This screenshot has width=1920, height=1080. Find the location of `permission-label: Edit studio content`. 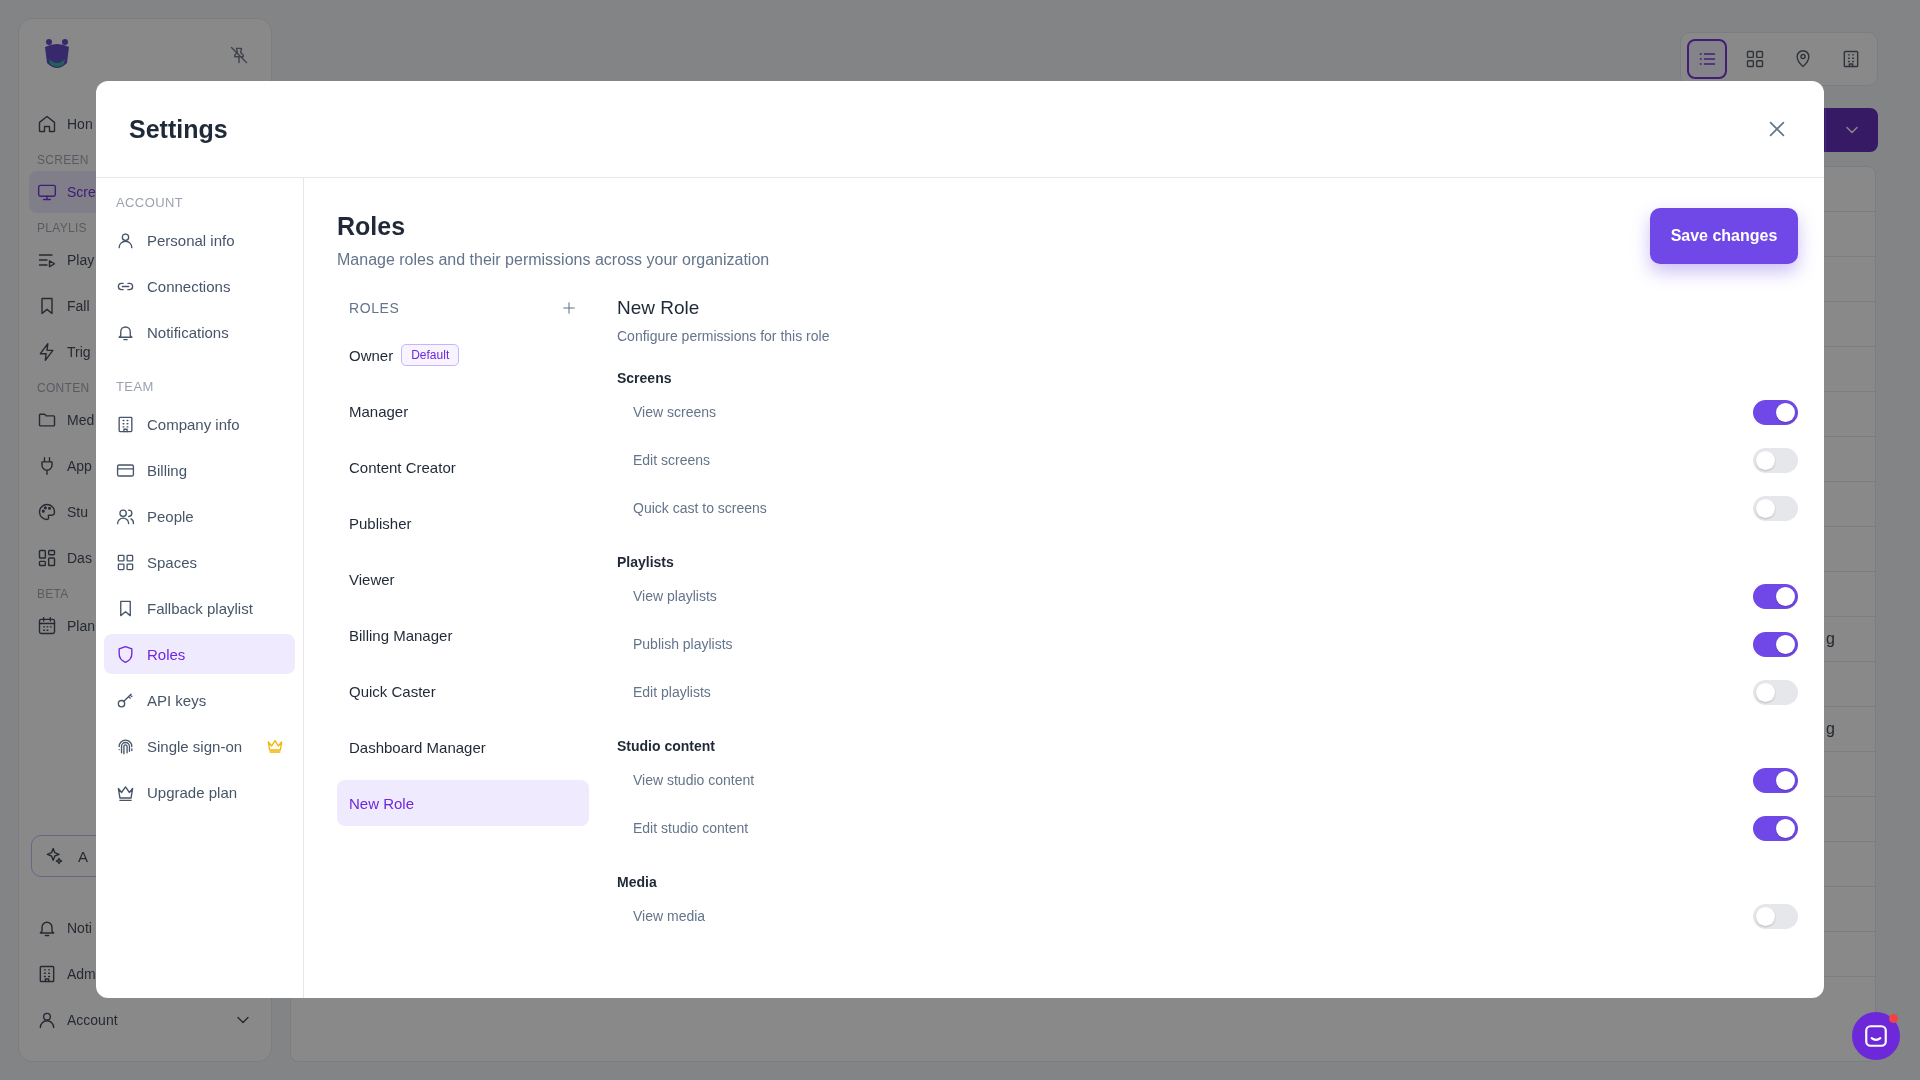

permission-label: Edit studio content is located at coordinates (691, 828).